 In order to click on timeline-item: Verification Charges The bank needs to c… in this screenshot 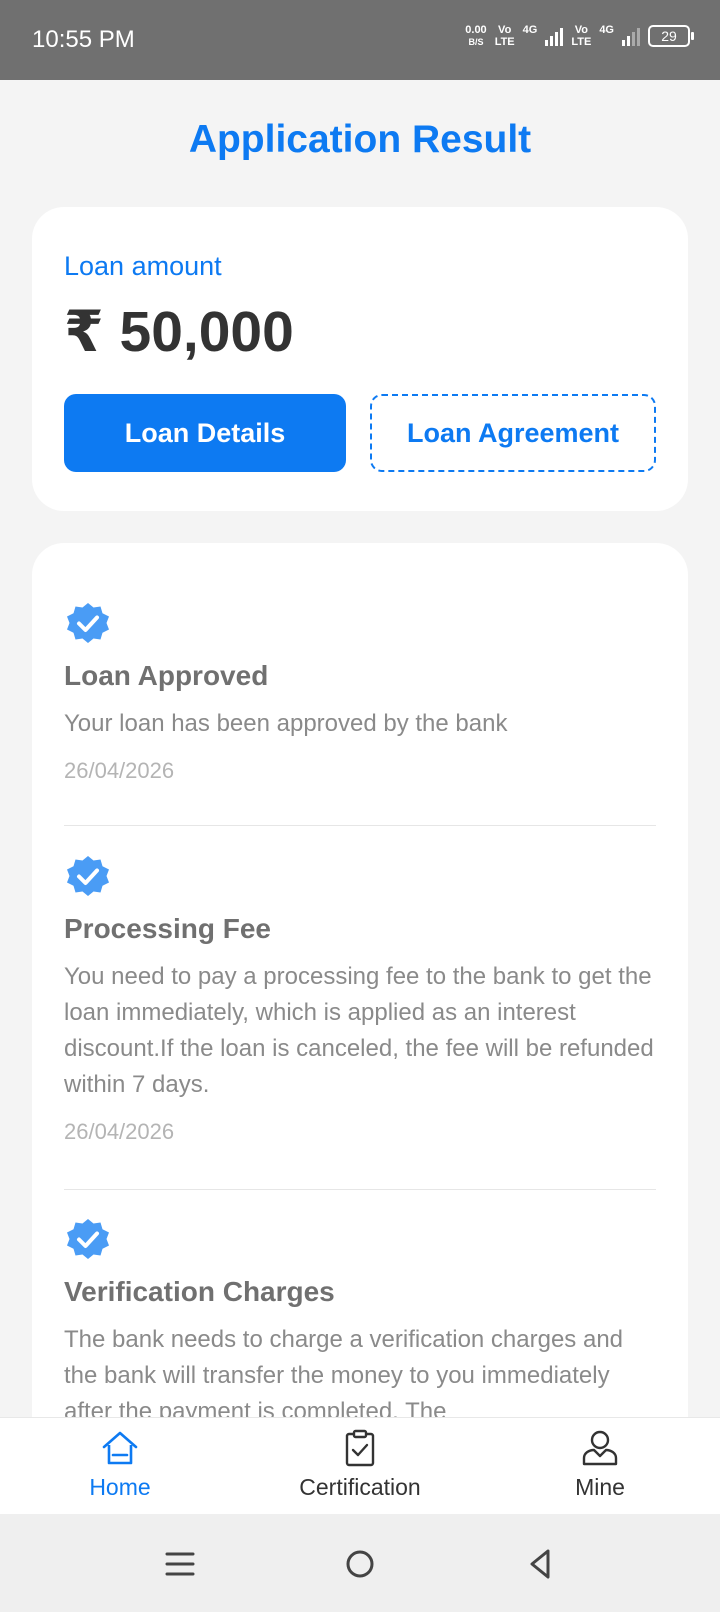, I will do `click(360, 1322)`.